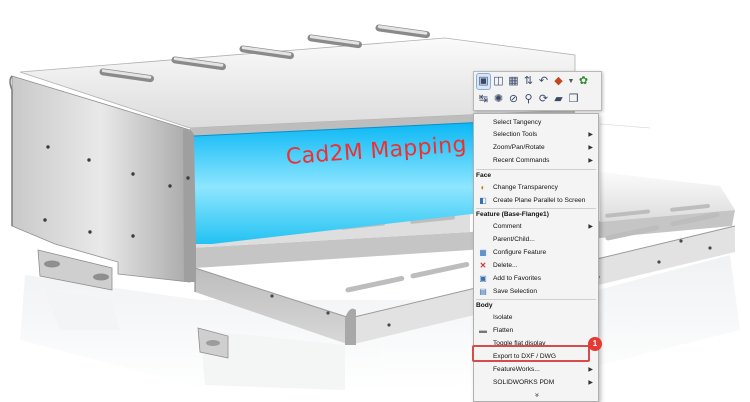  I want to click on menu-header-body: Body, so click(484, 305).